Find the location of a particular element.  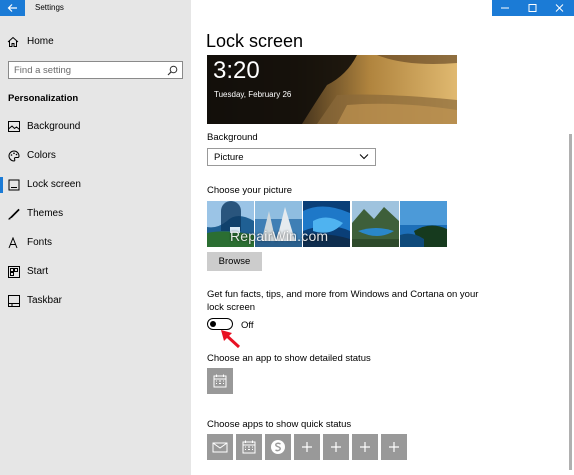

detailed-status-calendar-tile is located at coordinates (220, 381).